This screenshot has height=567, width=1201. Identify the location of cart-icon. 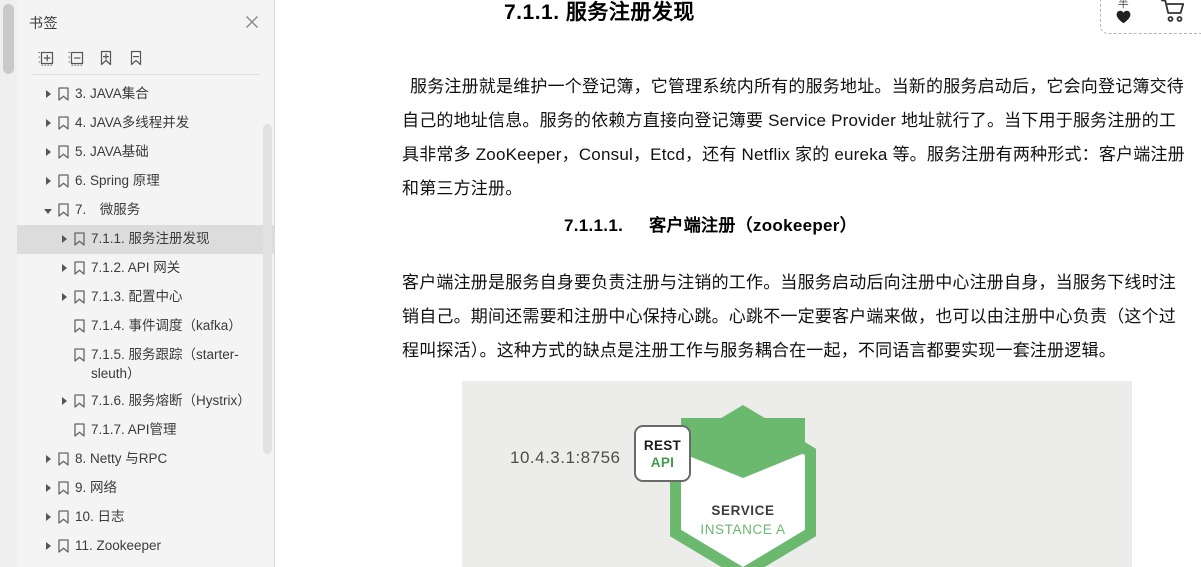
(1173, 14).